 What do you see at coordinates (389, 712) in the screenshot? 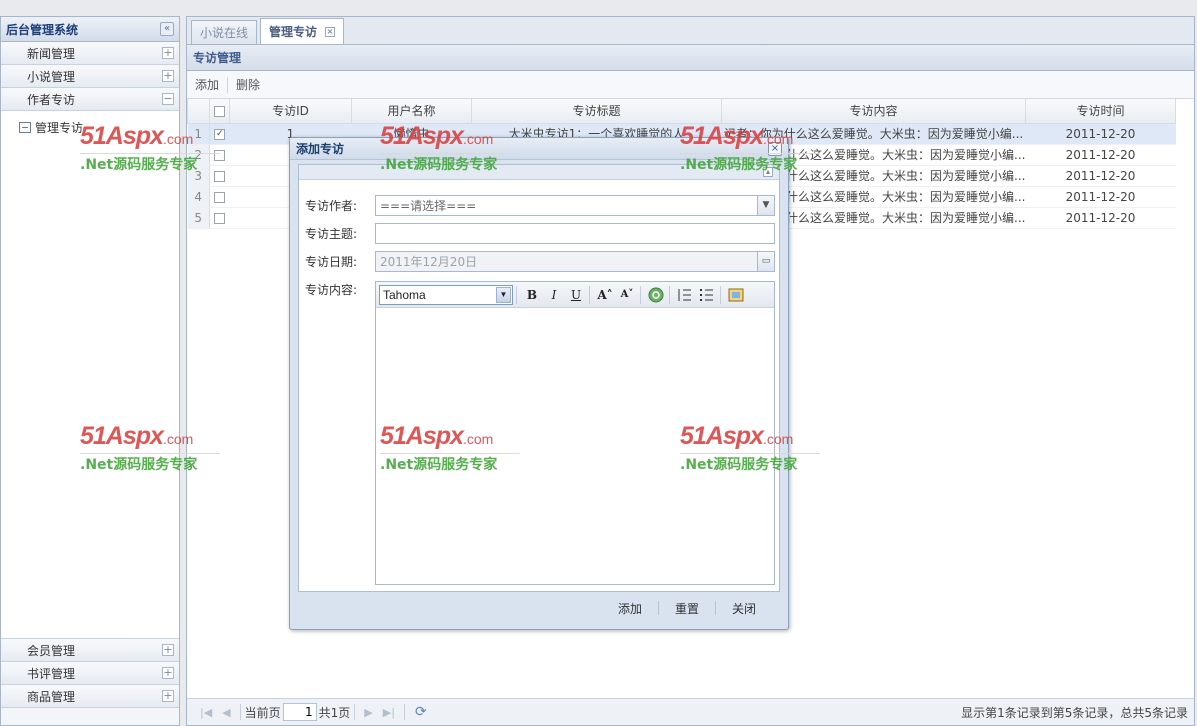
I see `last-page-icon: ▶|` at bounding box center [389, 712].